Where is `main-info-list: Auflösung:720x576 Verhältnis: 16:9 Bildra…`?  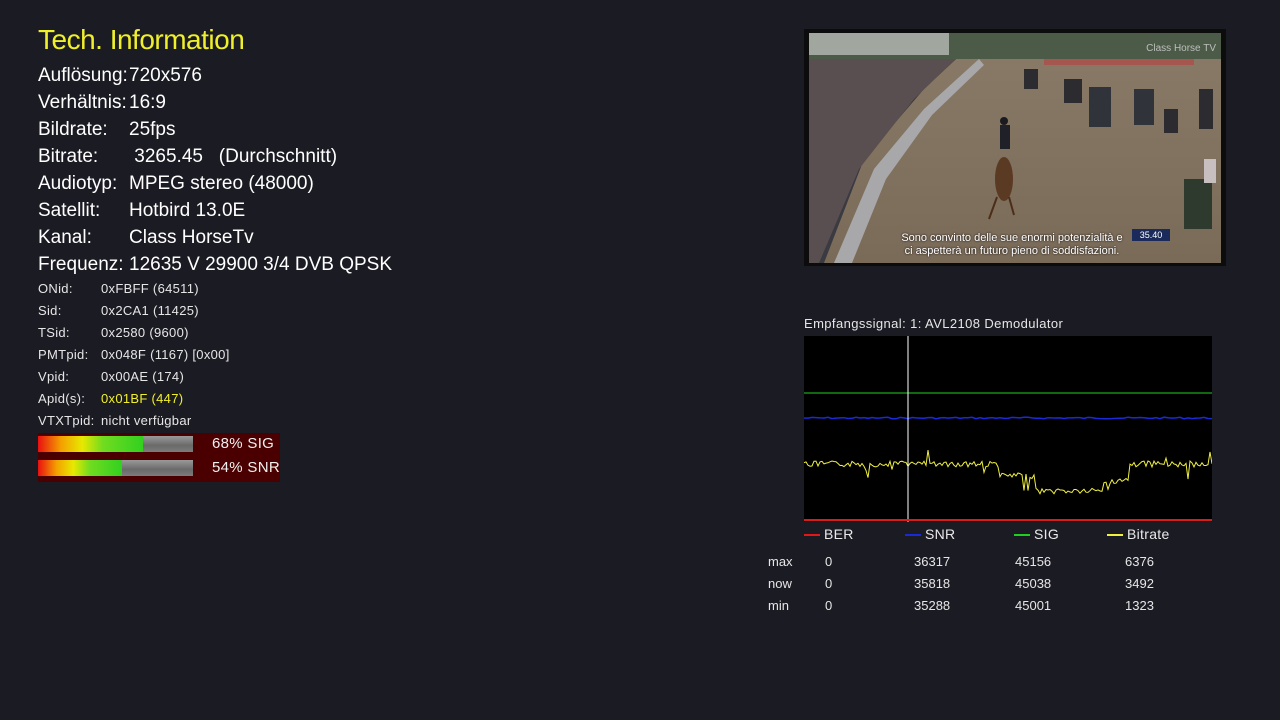
main-info-list: Auflösung:720x576 Verhältnis: 16:9 Bildra… is located at coordinates (215, 170).